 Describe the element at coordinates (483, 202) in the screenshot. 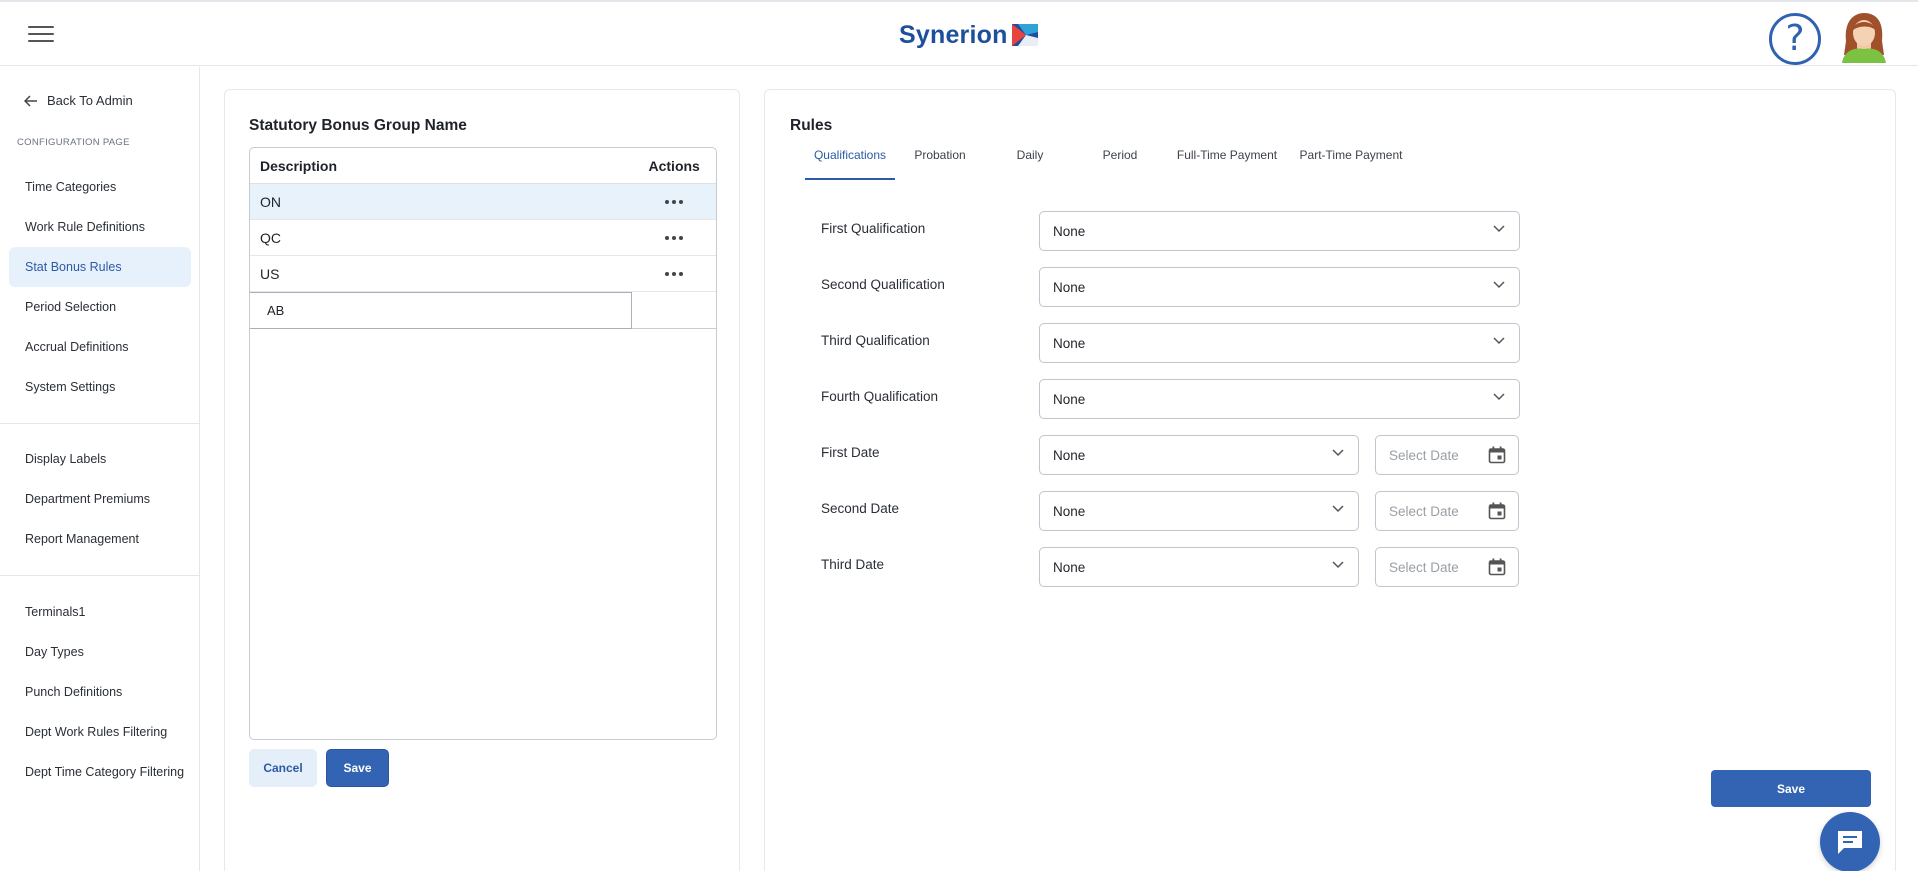

I see `table-row: ON` at that location.